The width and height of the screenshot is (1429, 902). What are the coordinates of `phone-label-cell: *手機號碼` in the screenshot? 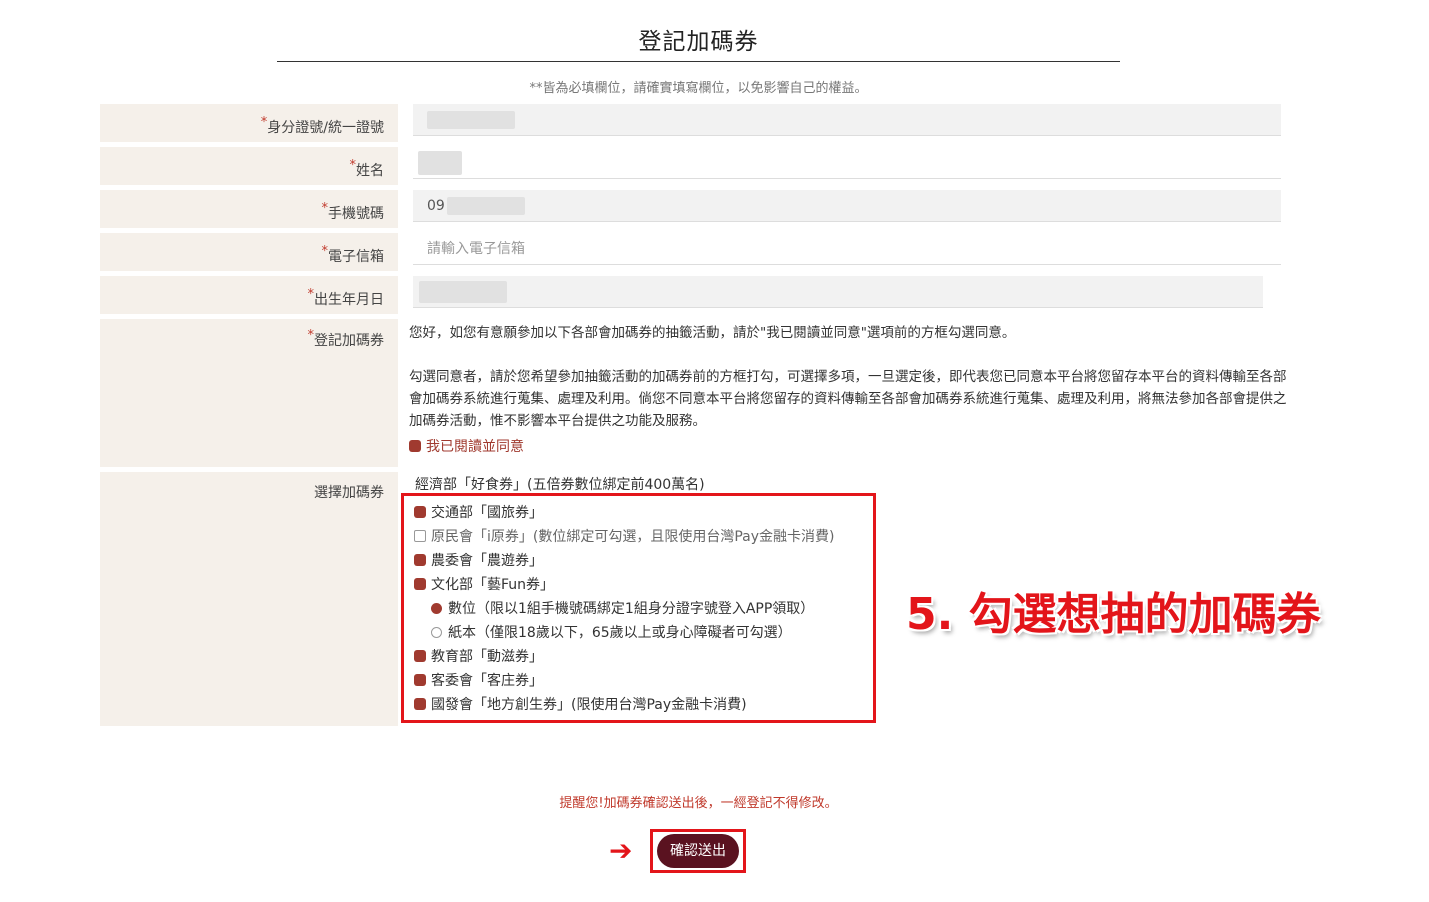 It's located at (249, 209).